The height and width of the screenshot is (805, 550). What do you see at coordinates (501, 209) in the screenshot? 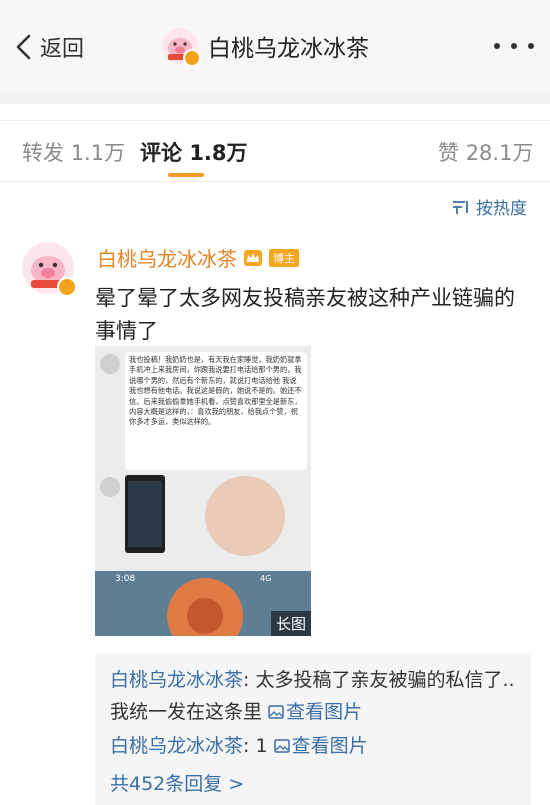
I see `sort-label: 按热度` at bounding box center [501, 209].